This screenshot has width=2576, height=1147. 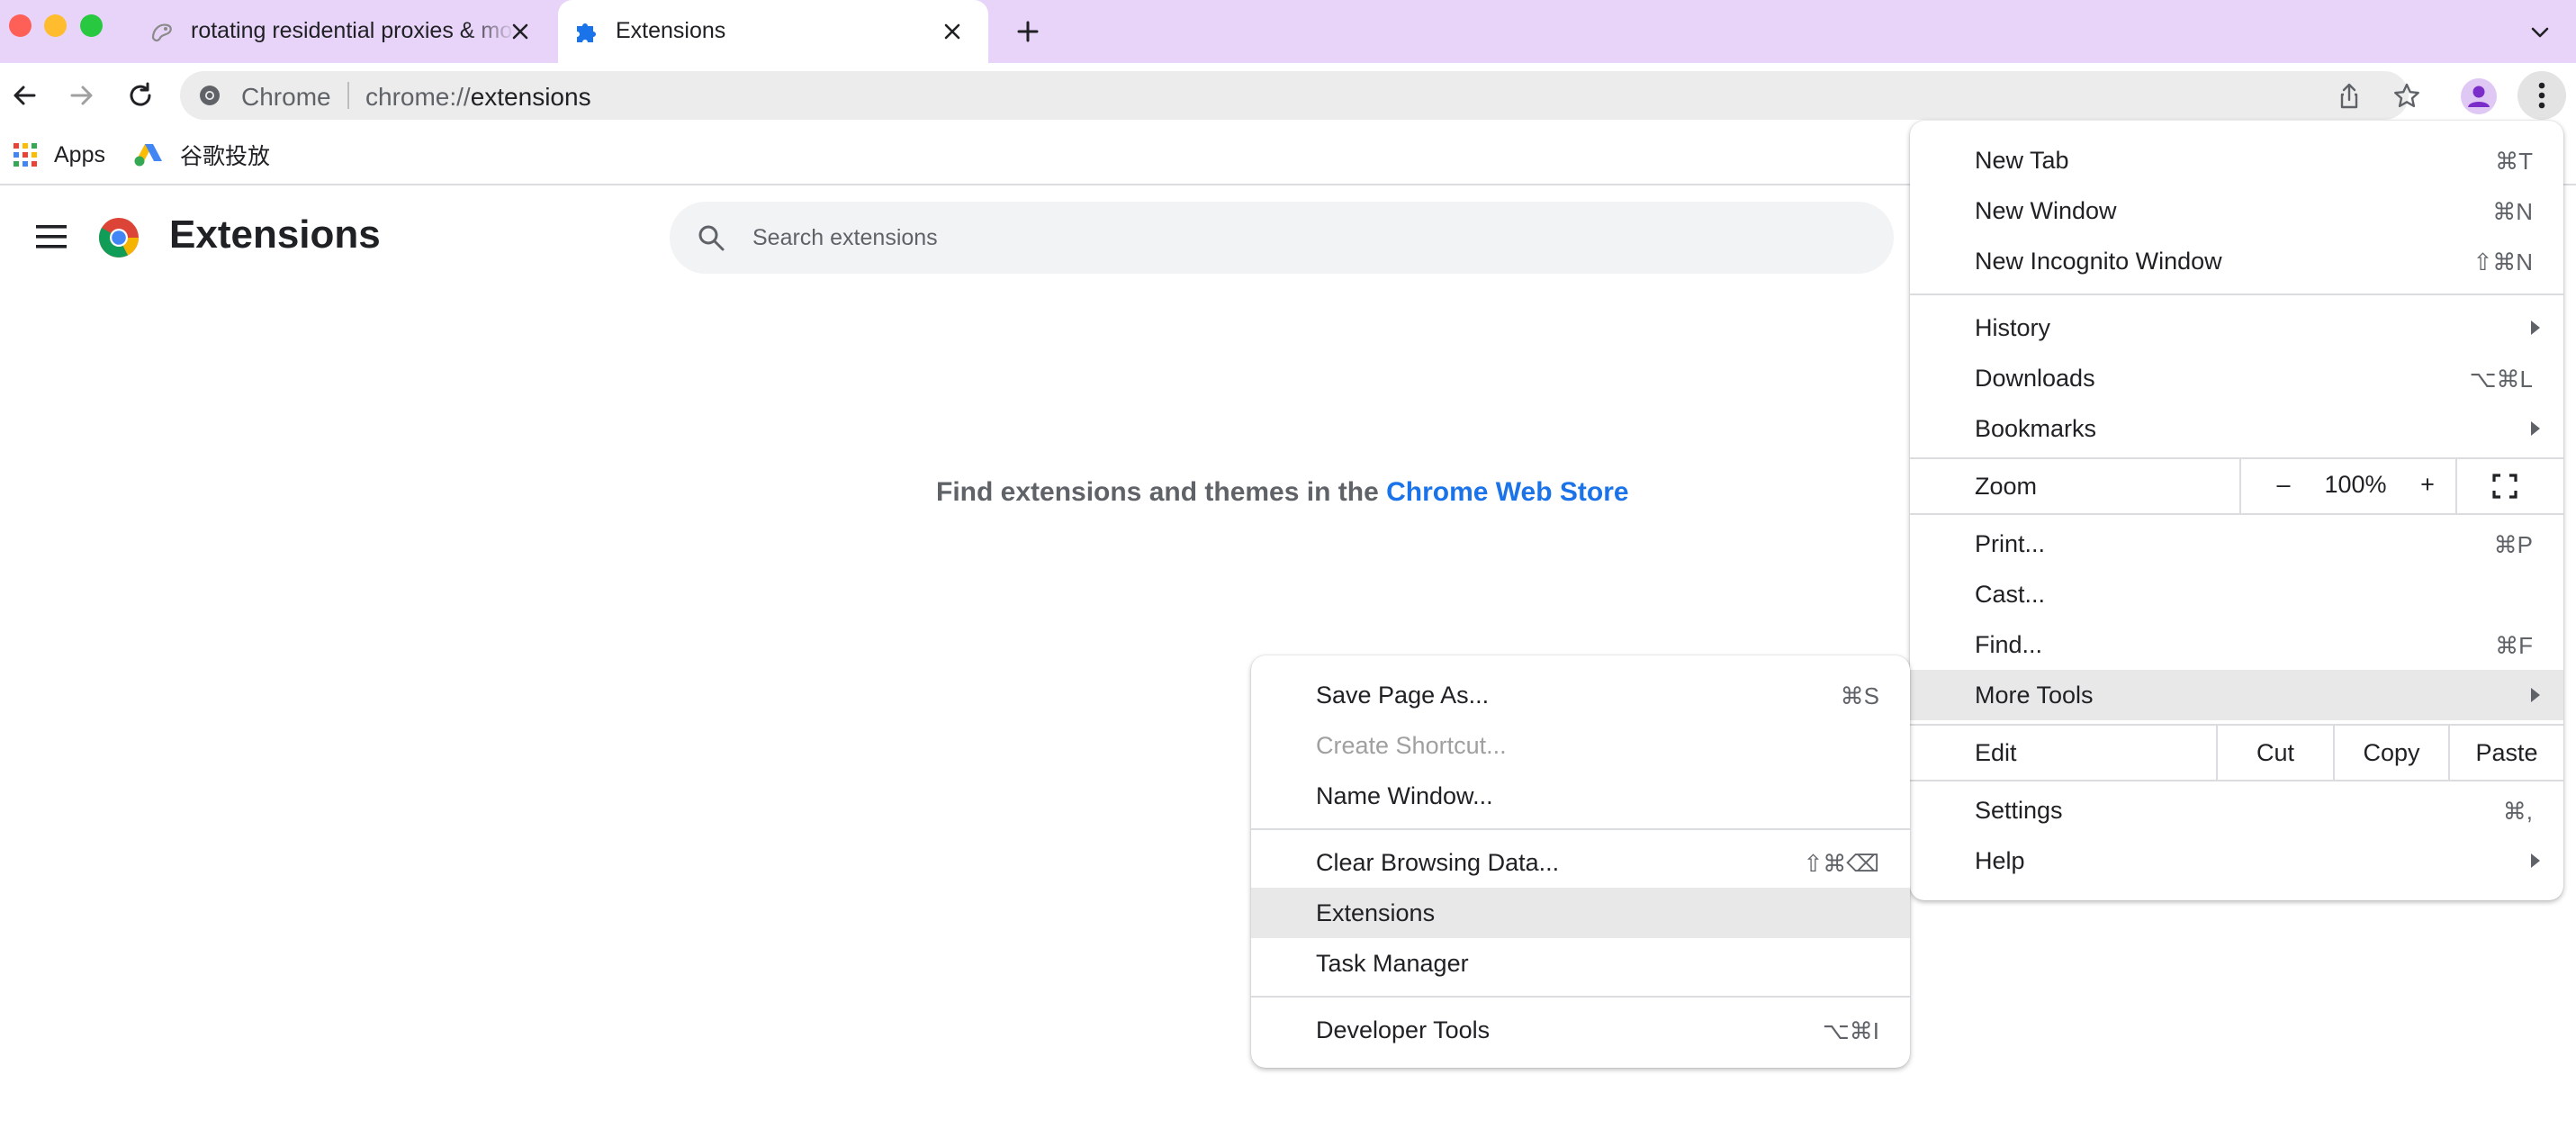 I want to click on menu-label: History, so click(x=2013, y=327).